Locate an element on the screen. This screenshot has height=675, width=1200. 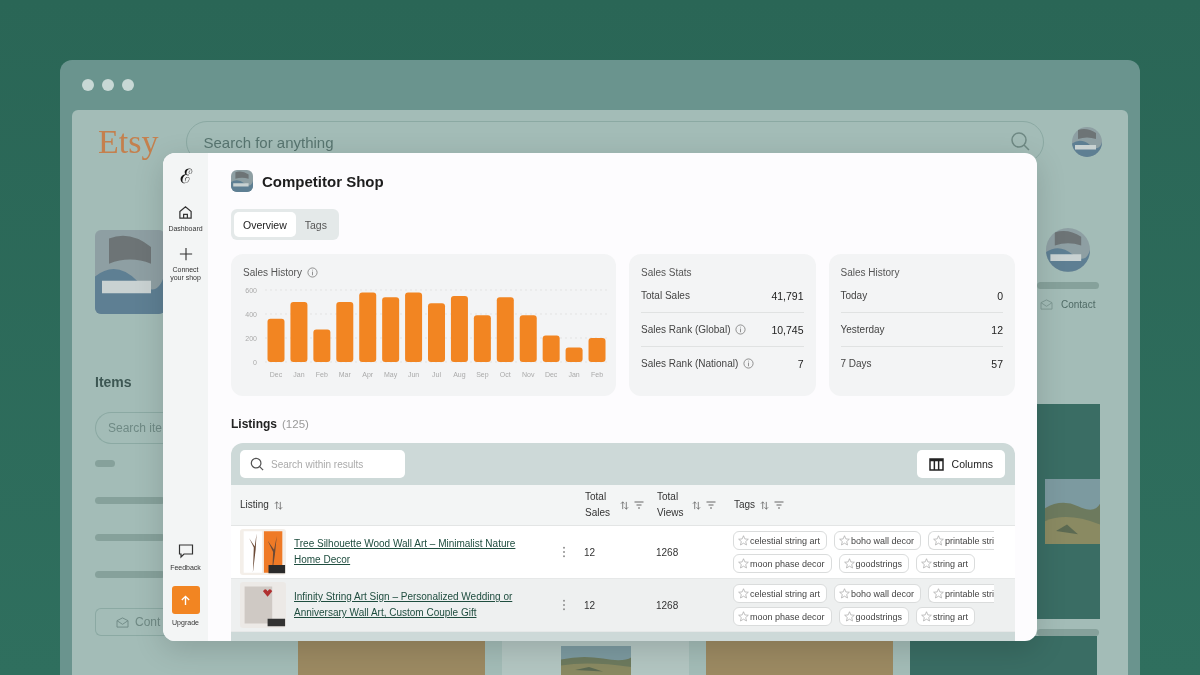
columns-icon is located at coordinates (936, 464).